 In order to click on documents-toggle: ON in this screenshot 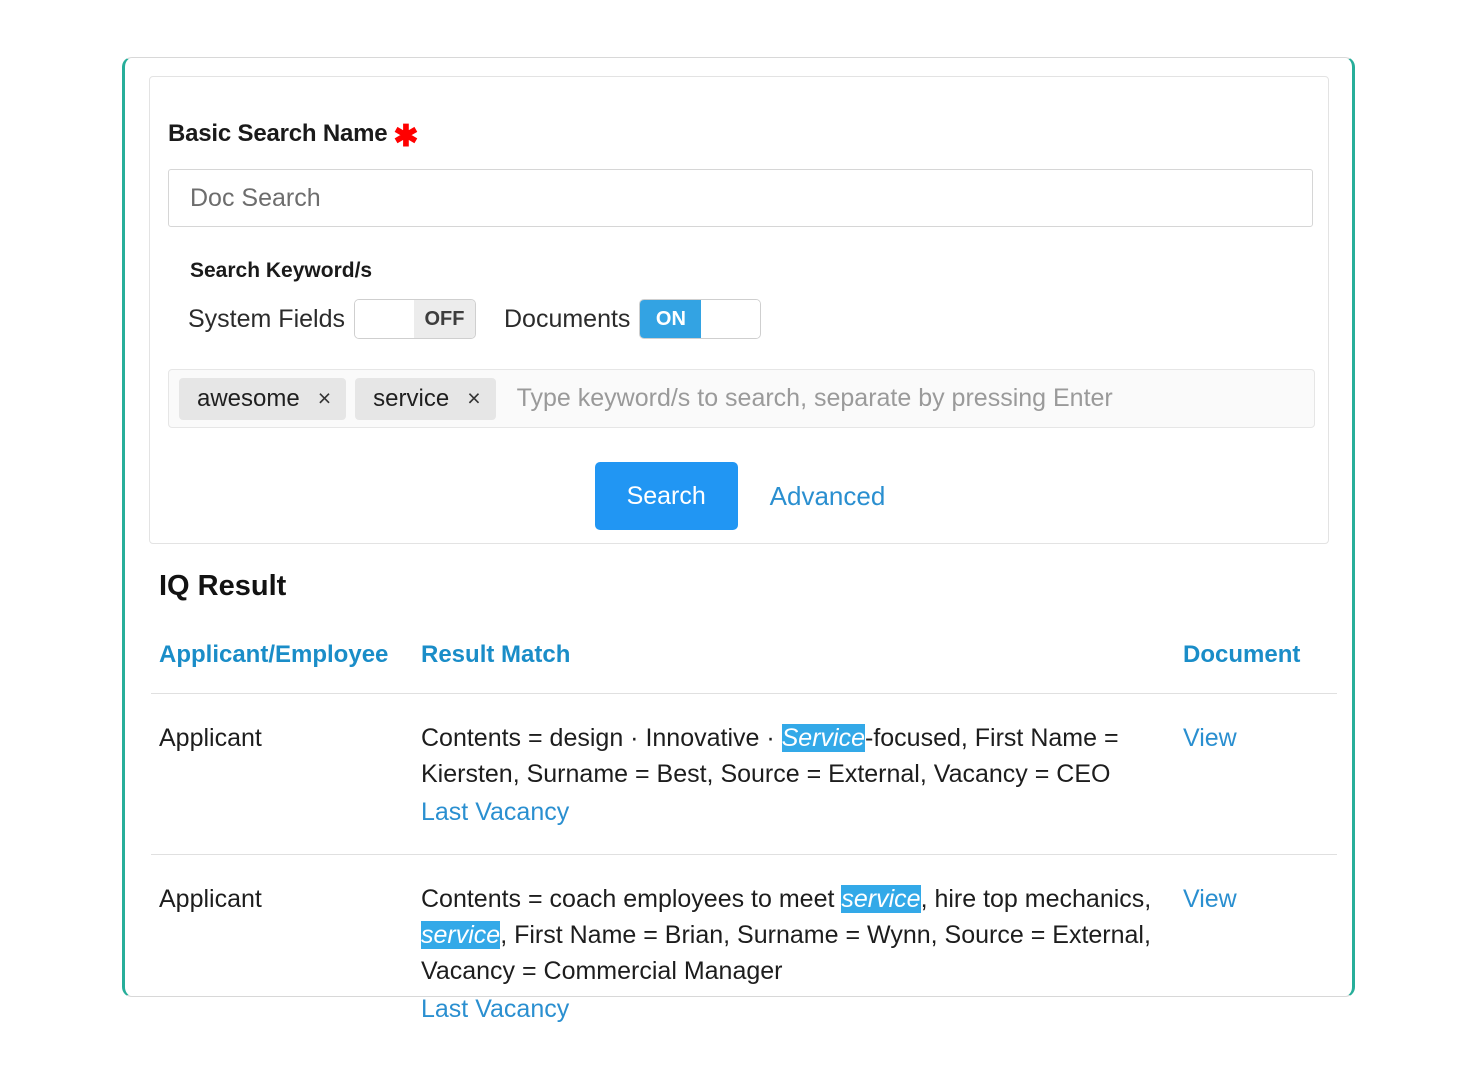, I will do `click(700, 319)`.